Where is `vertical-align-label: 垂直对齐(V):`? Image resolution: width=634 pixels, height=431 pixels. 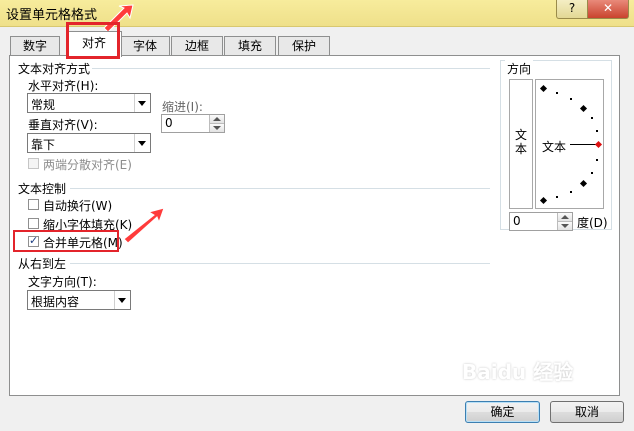 vertical-align-label: 垂直对齐(V): is located at coordinates (63, 125).